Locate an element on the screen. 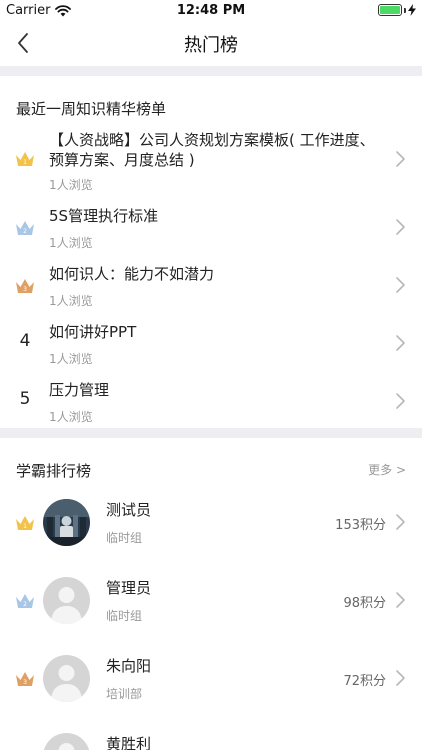 The width and height of the screenshot is (422, 750). knowledge-item-title: 如何讲好PPT is located at coordinates (93, 332).